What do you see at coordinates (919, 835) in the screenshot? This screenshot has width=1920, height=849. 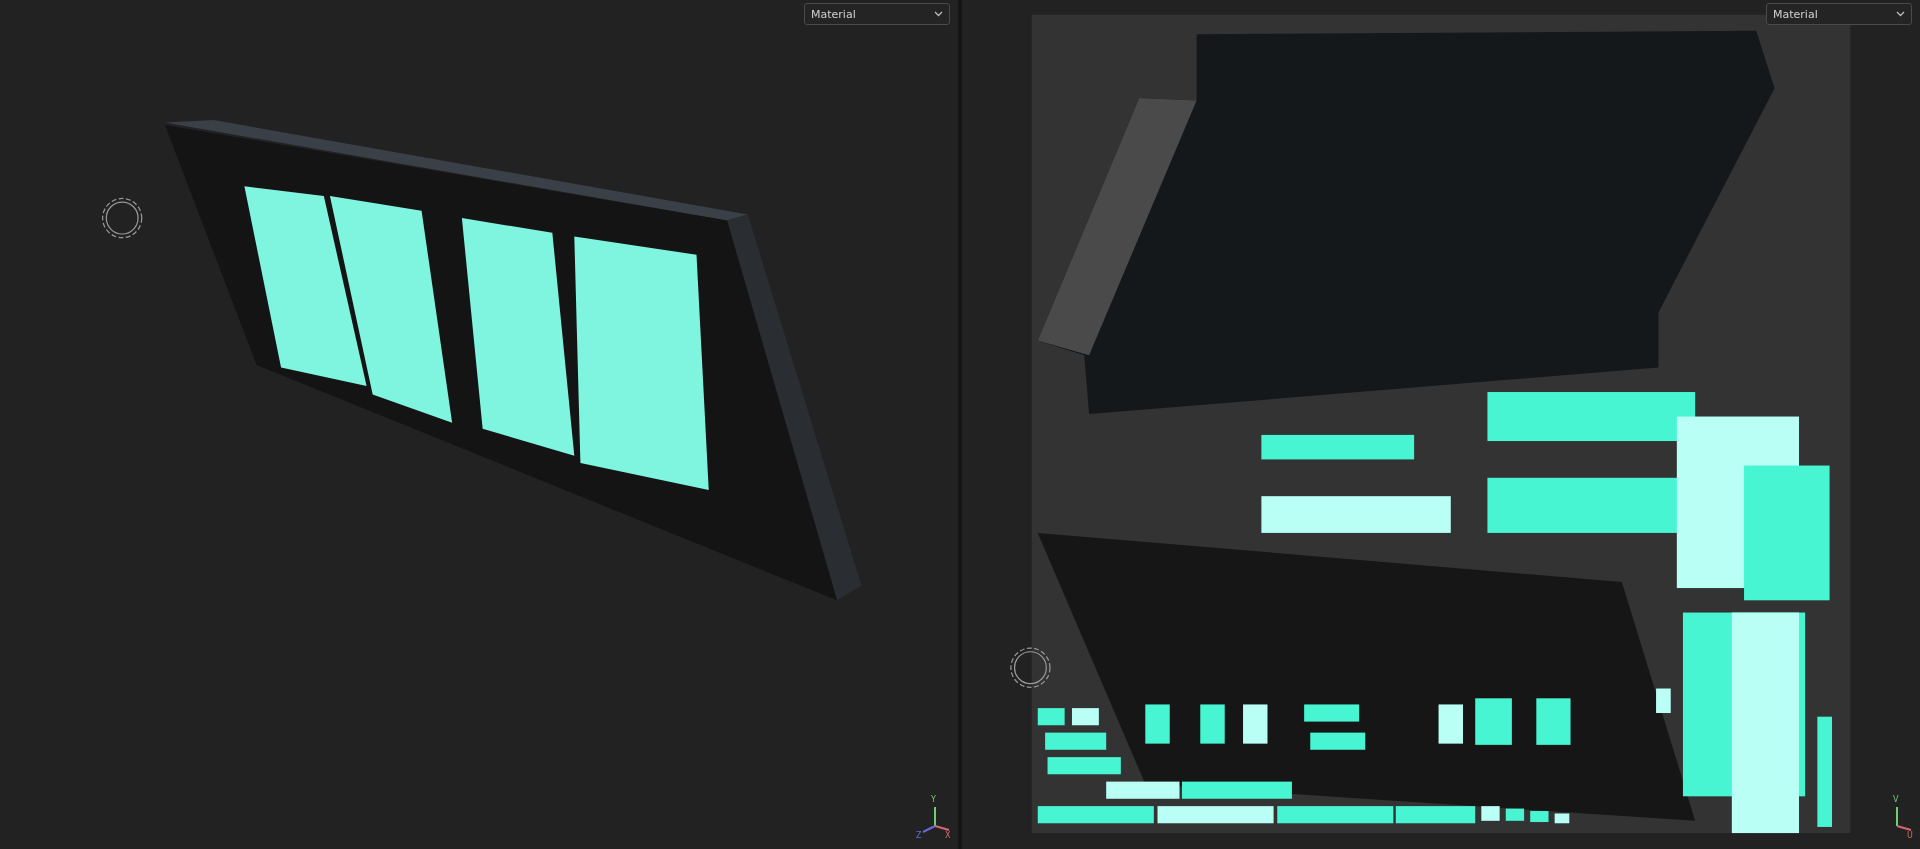 I see `axis-label: Z` at bounding box center [919, 835].